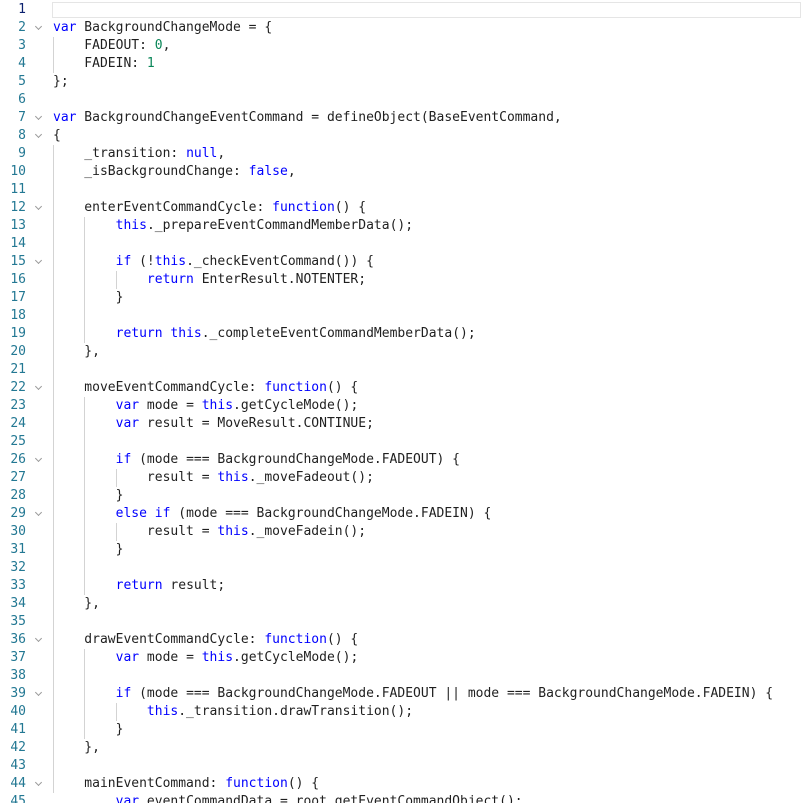 The width and height of the screenshot is (803, 803). I want to click on code-line: 15 if (!this._checkEventCommand()) {, so click(401, 262).